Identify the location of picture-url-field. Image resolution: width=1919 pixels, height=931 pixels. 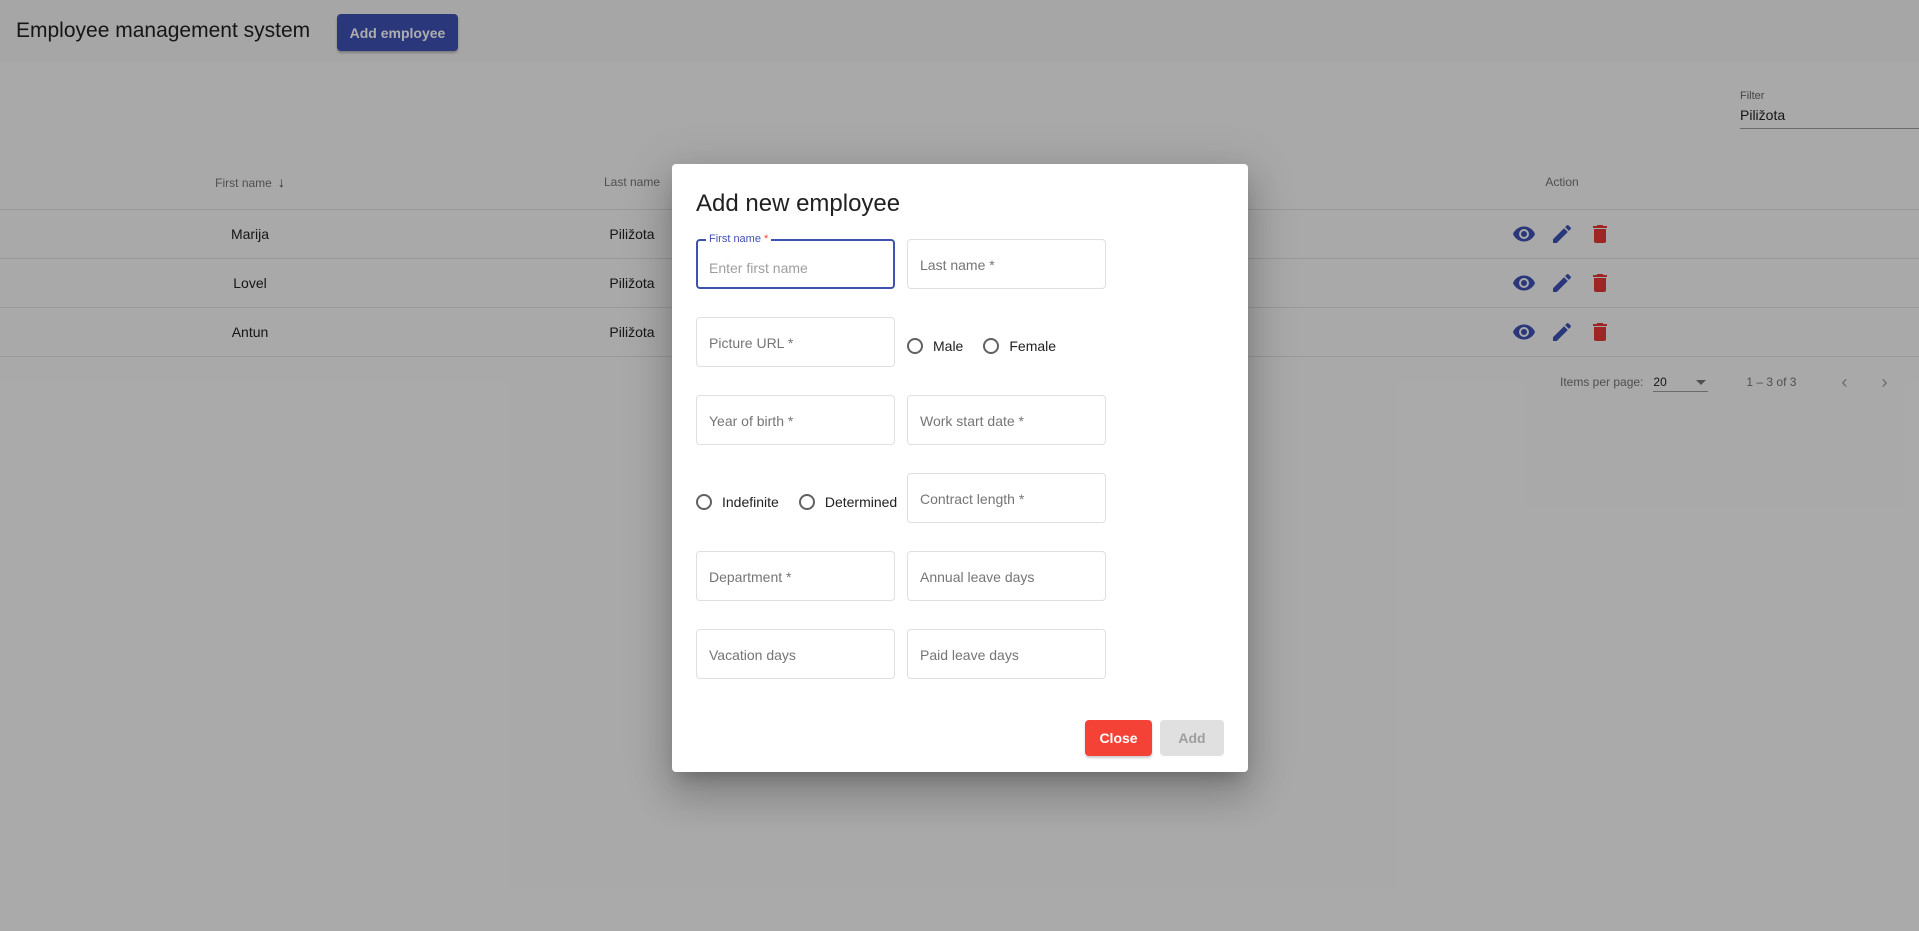
(795, 342).